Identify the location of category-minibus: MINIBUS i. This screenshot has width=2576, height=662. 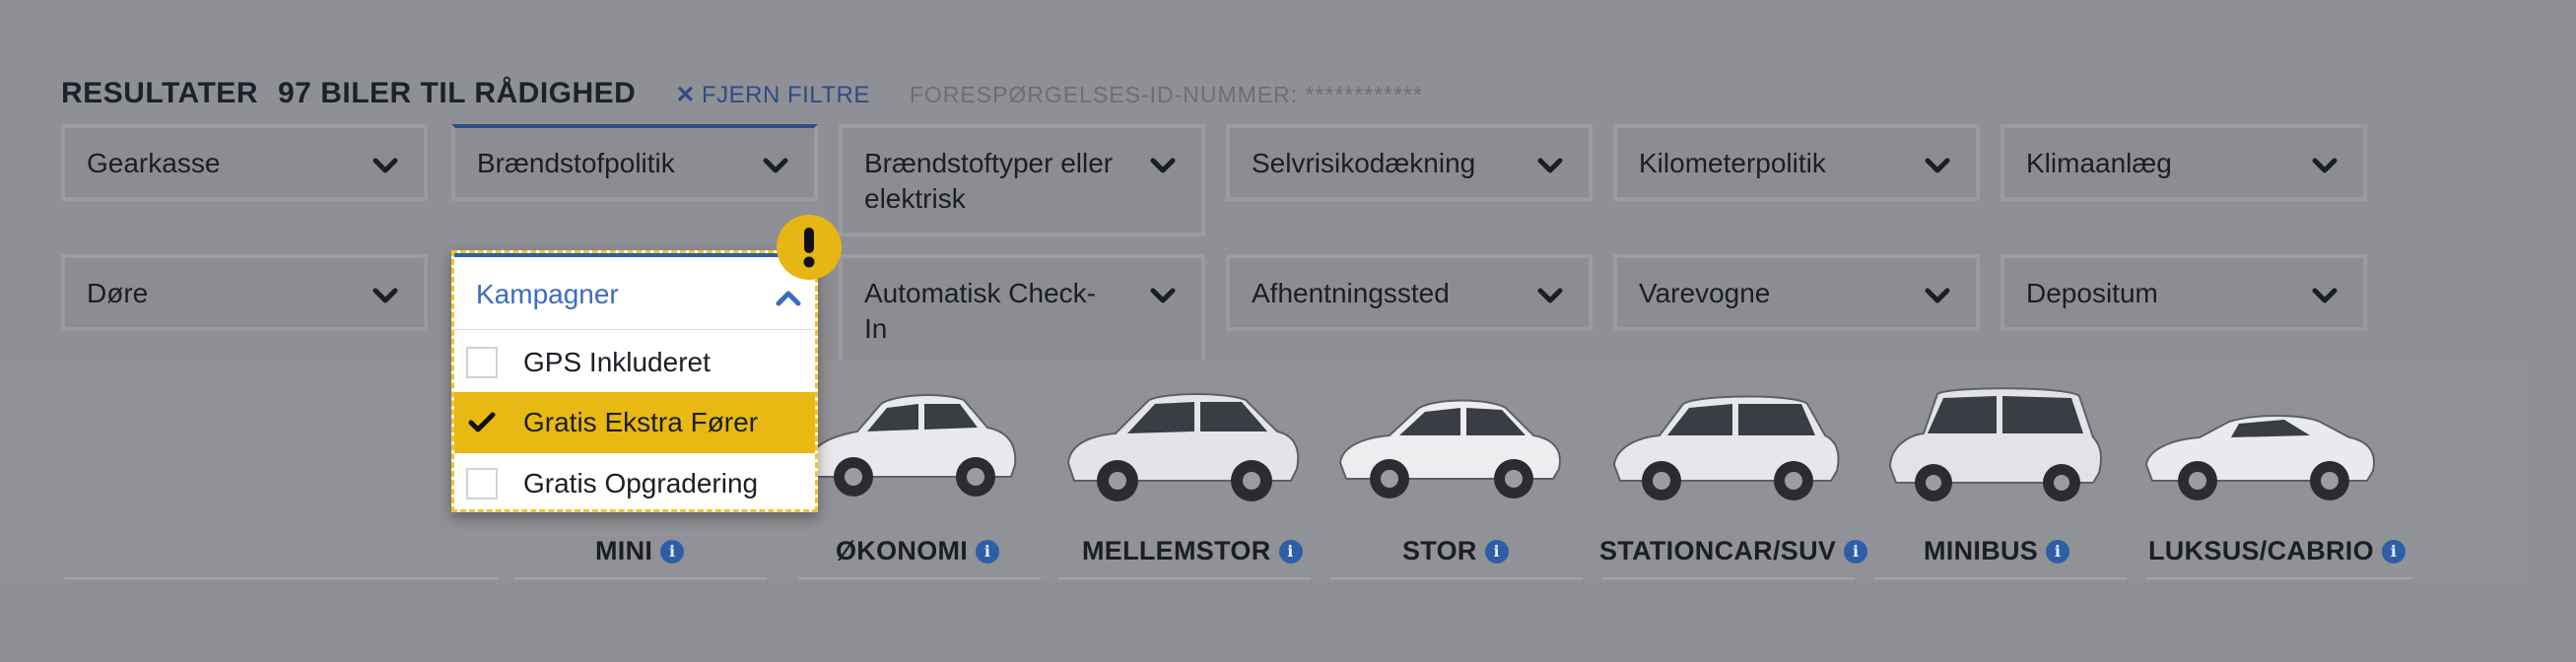
(1997, 551).